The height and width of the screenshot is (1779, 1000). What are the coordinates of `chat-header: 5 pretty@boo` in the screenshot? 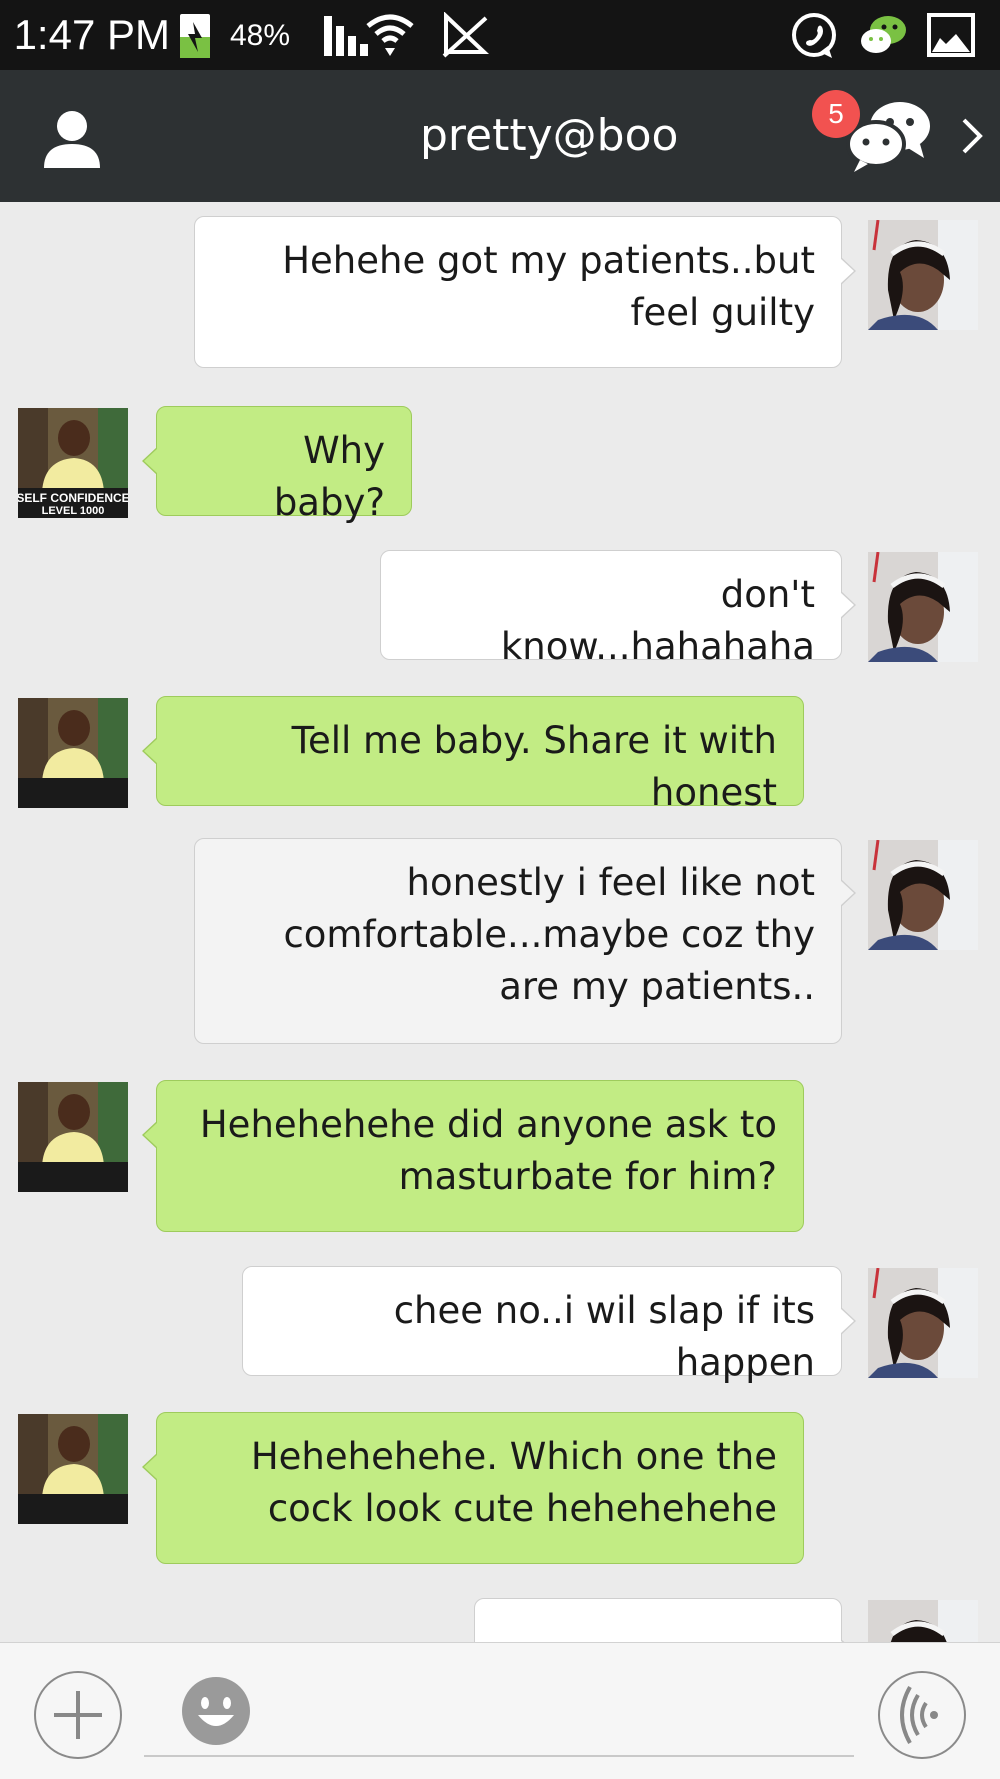 It's located at (500, 136).